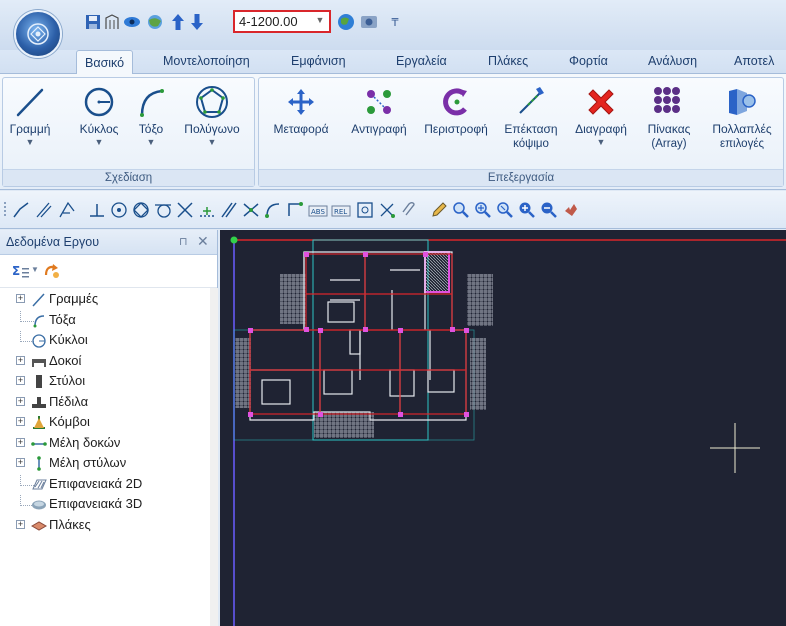  What do you see at coordinates (243, 373) in the screenshot?
I see `balcony-left` at bounding box center [243, 373].